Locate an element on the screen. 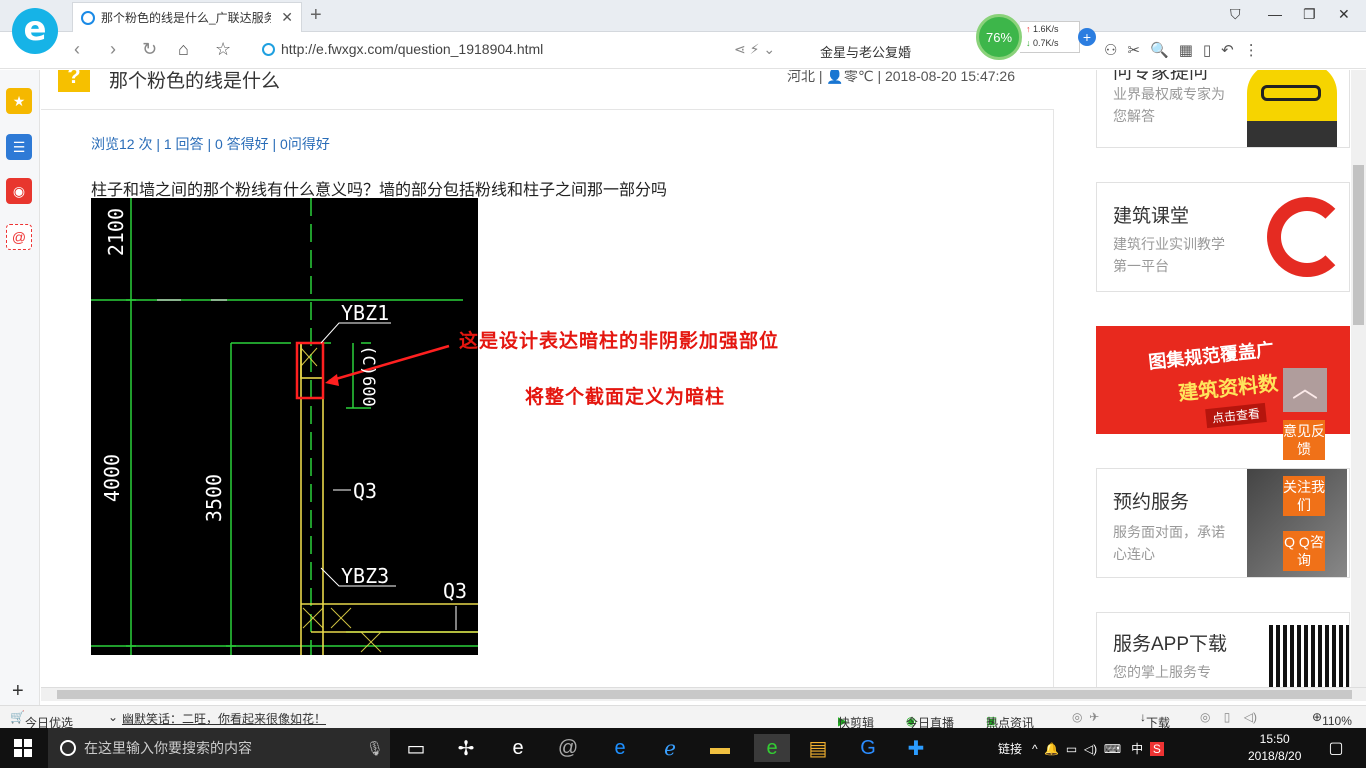  cortana-icon is located at coordinates (68, 748).